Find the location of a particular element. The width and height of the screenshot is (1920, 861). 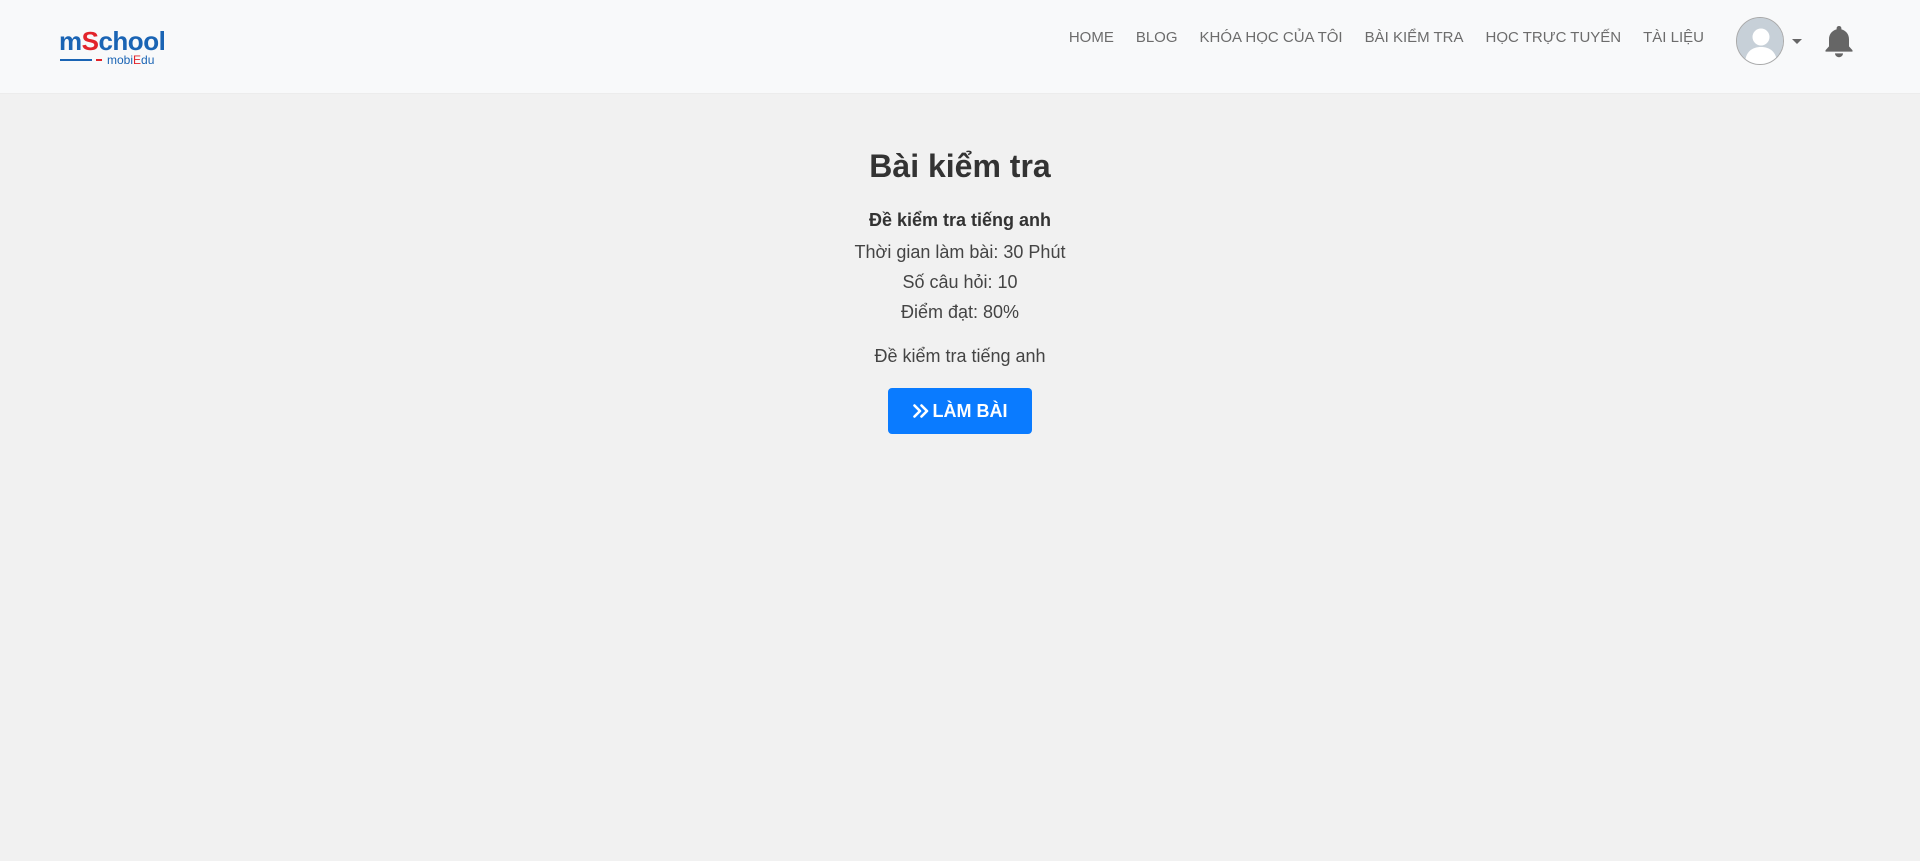

user-menu-toggle is located at coordinates (1769, 41).